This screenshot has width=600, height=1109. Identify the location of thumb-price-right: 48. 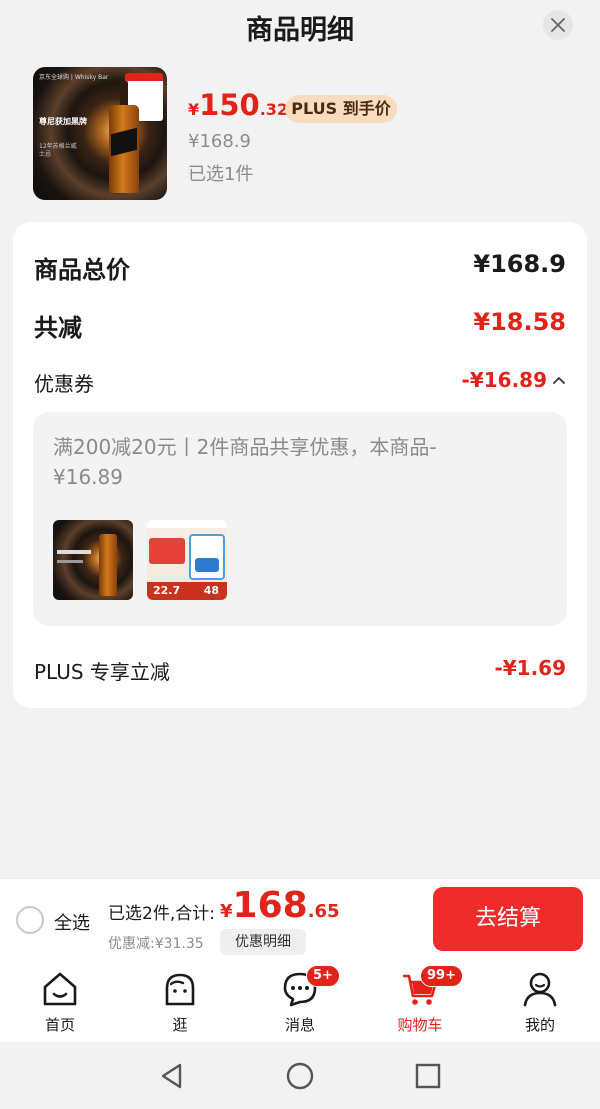
(211, 590).